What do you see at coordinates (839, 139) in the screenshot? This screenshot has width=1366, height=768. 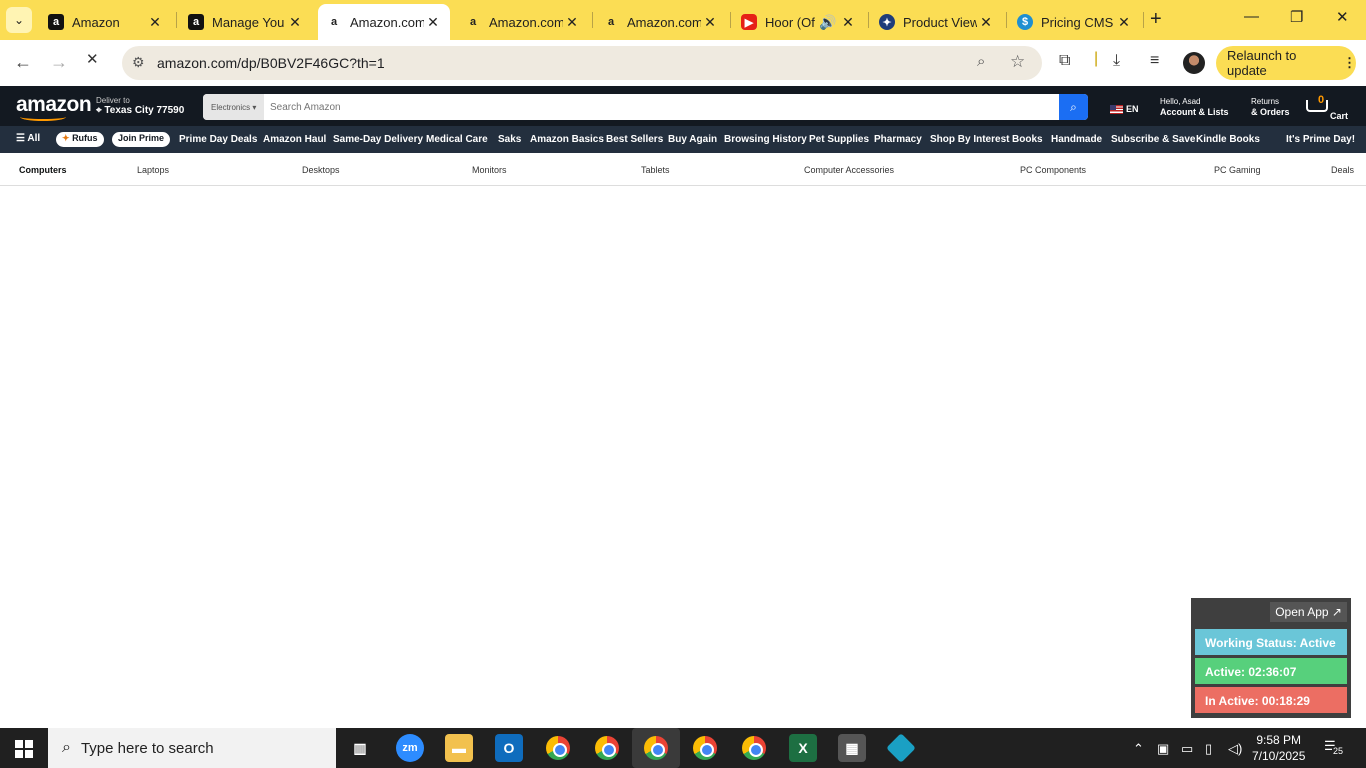 I see `subnav-item: Pet Supplies` at bounding box center [839, 139].